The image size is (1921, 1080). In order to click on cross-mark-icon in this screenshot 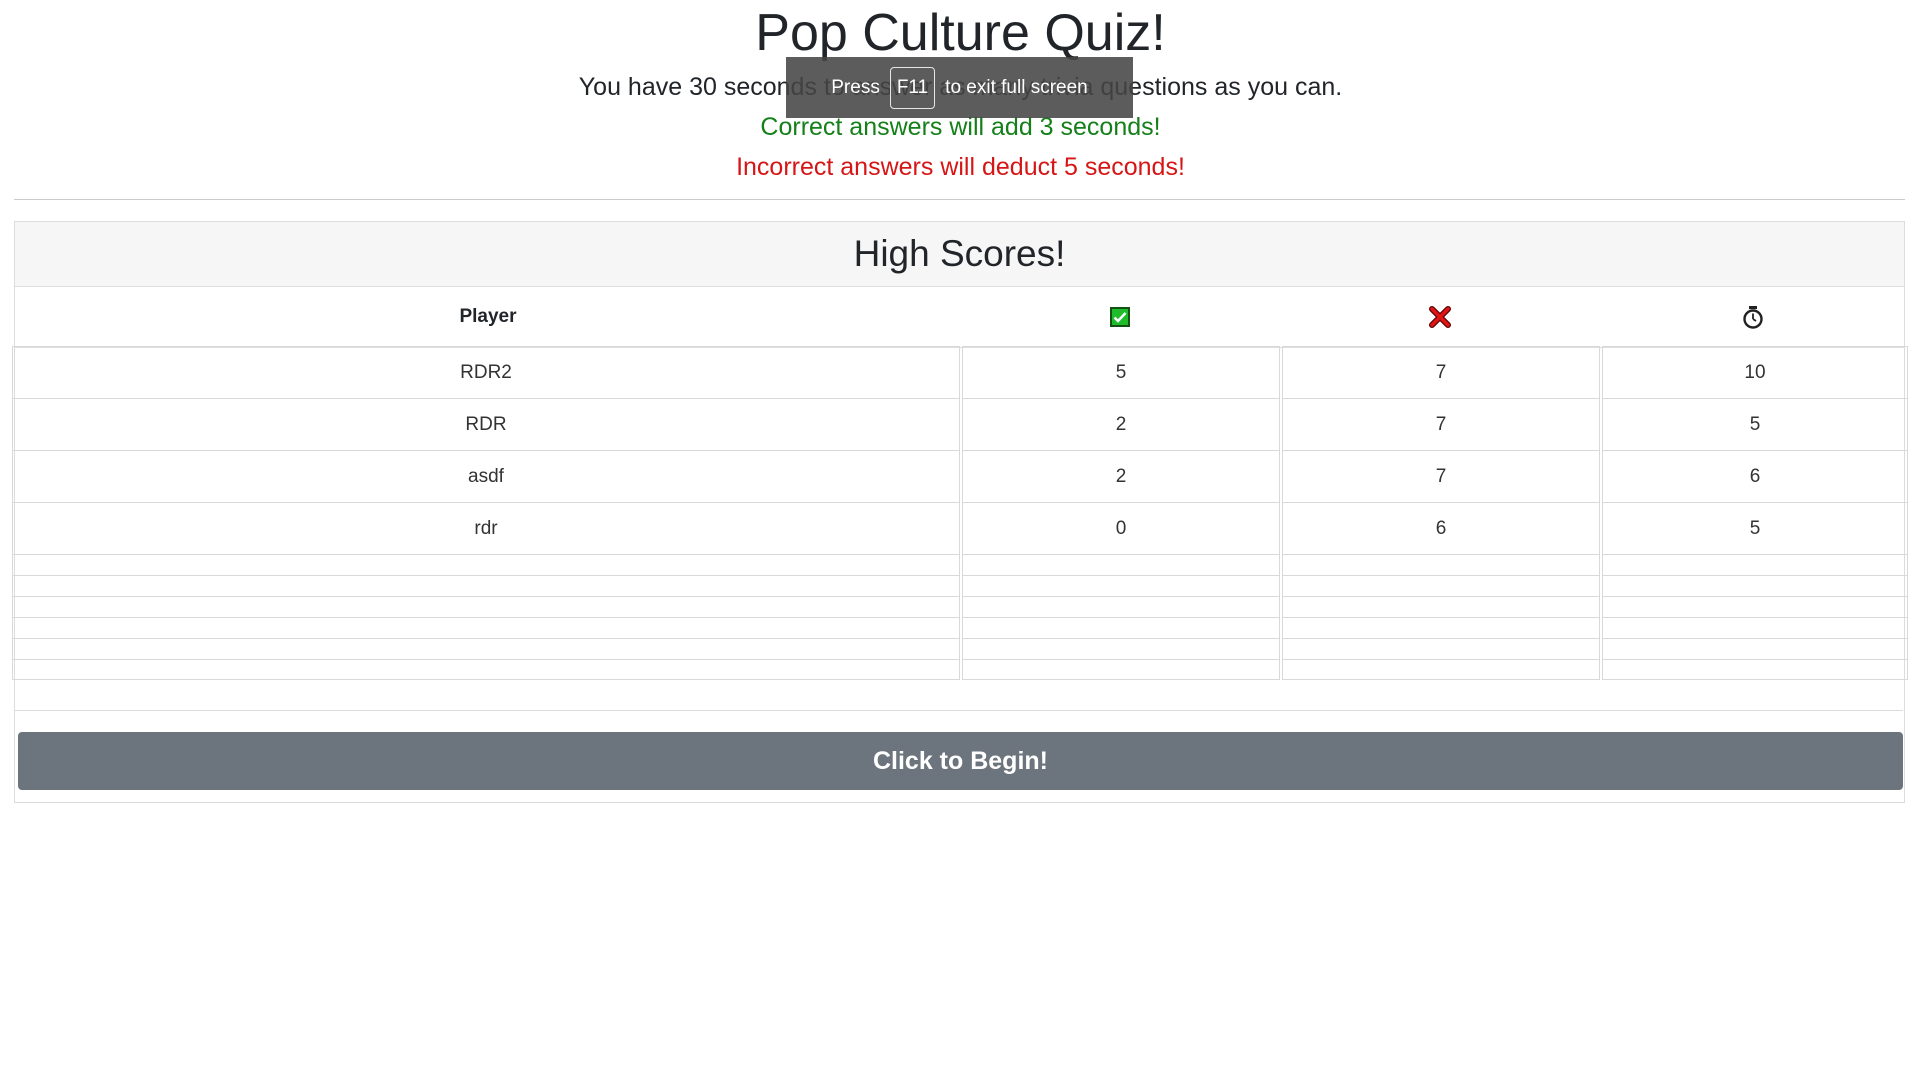, I will do `click(1440, 317)`.